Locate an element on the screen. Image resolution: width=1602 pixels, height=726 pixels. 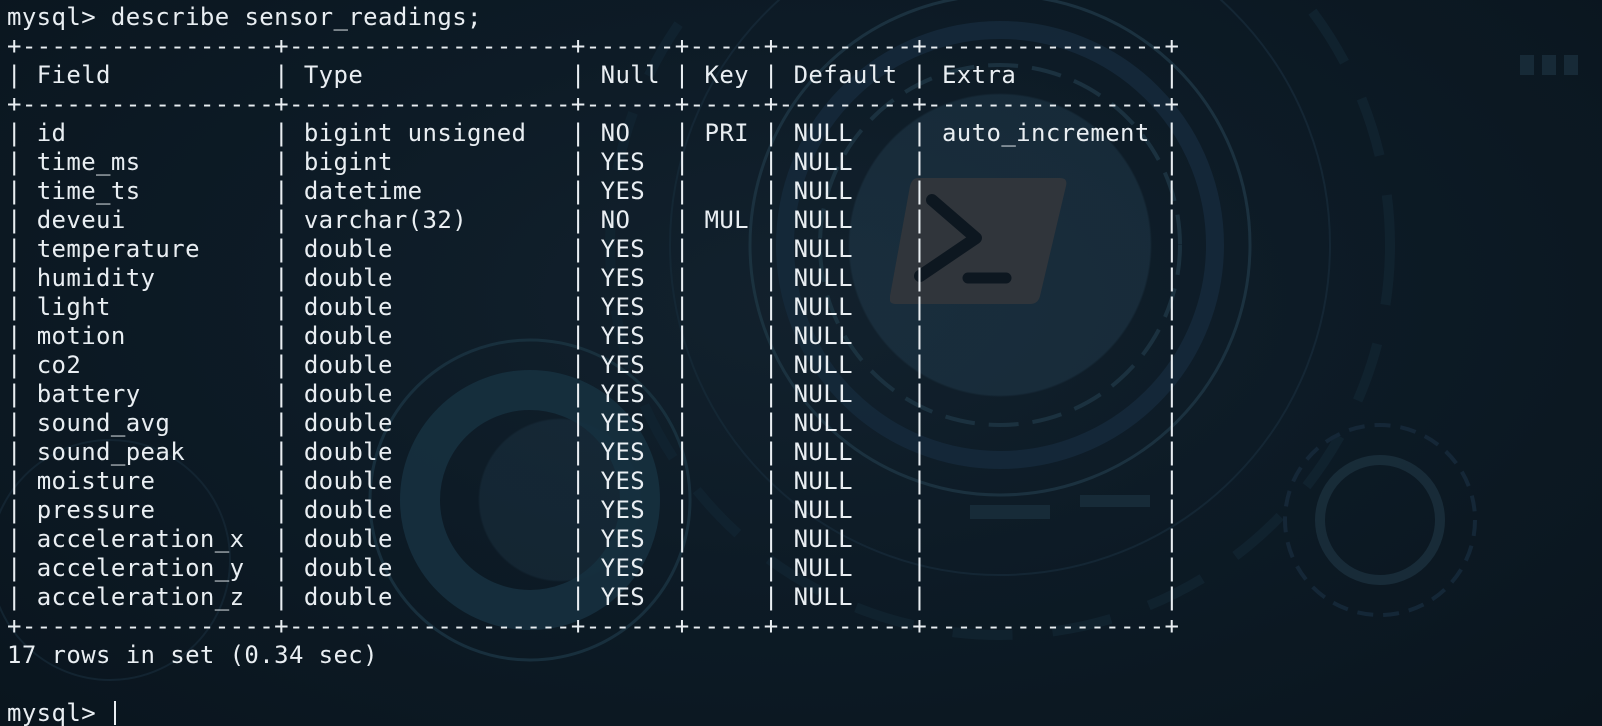
cell-type: bigint unsigned is located at coordinates (415, 133).